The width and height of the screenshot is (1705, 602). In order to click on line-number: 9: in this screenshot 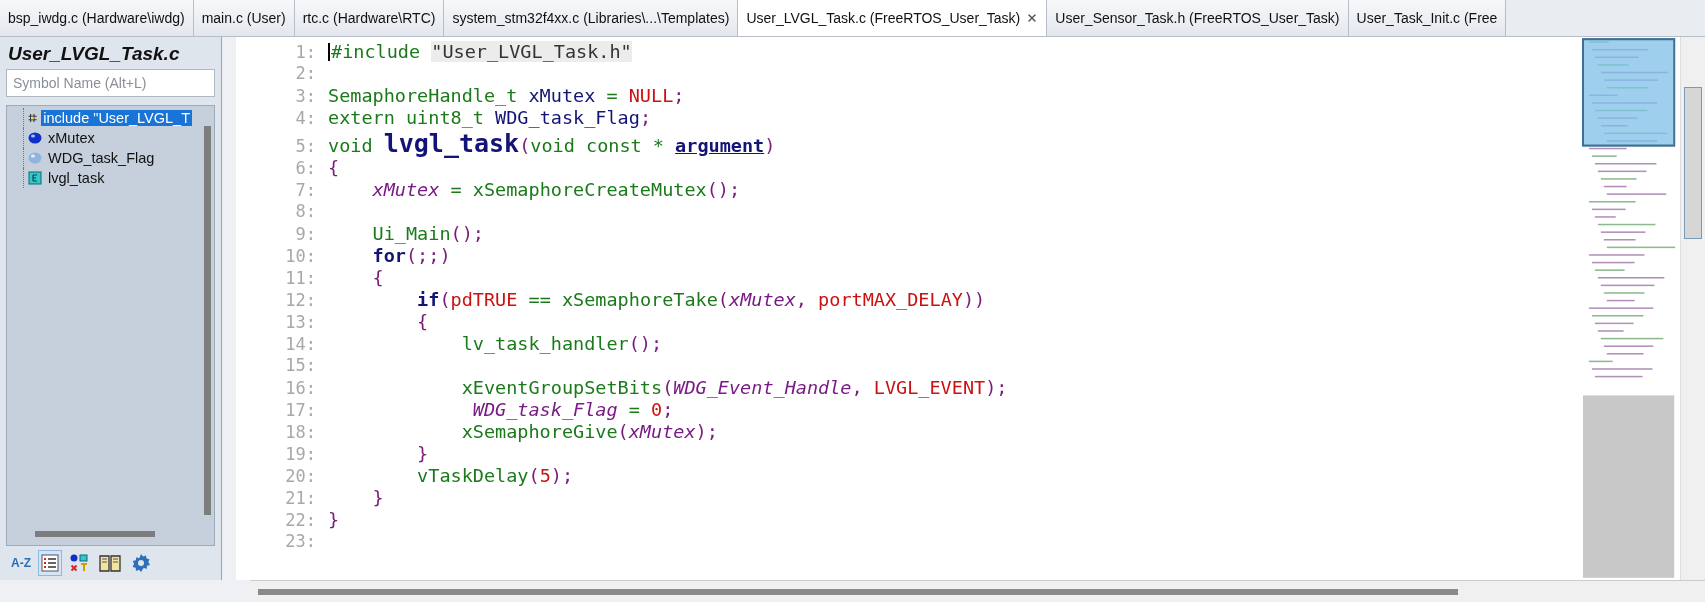, I will do `click(305, 234)`.